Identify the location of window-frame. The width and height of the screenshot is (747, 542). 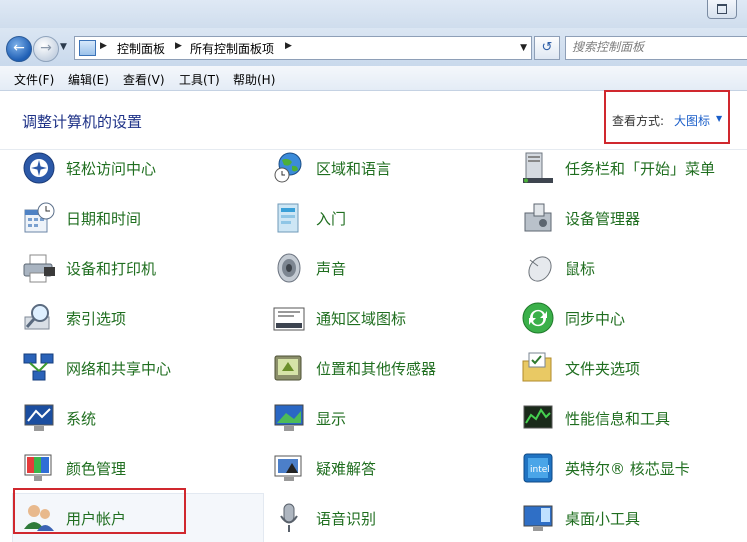
(373, 14).